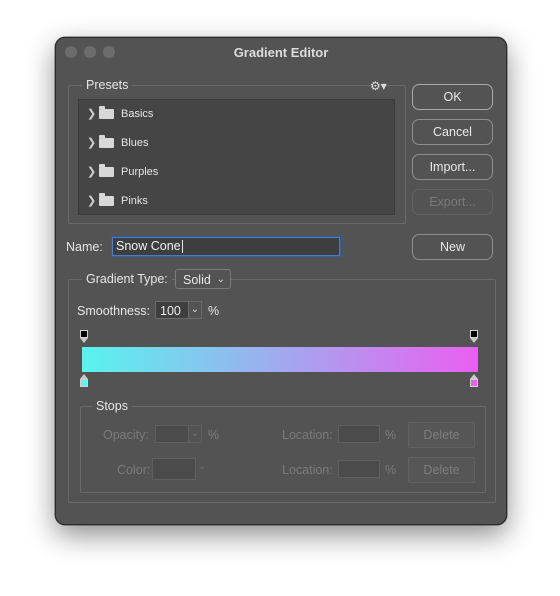 This screenshot has width=560, height=596. Describe the element at coordinates (172, 434) in the screenshot. I see `opacity-input` at that location.